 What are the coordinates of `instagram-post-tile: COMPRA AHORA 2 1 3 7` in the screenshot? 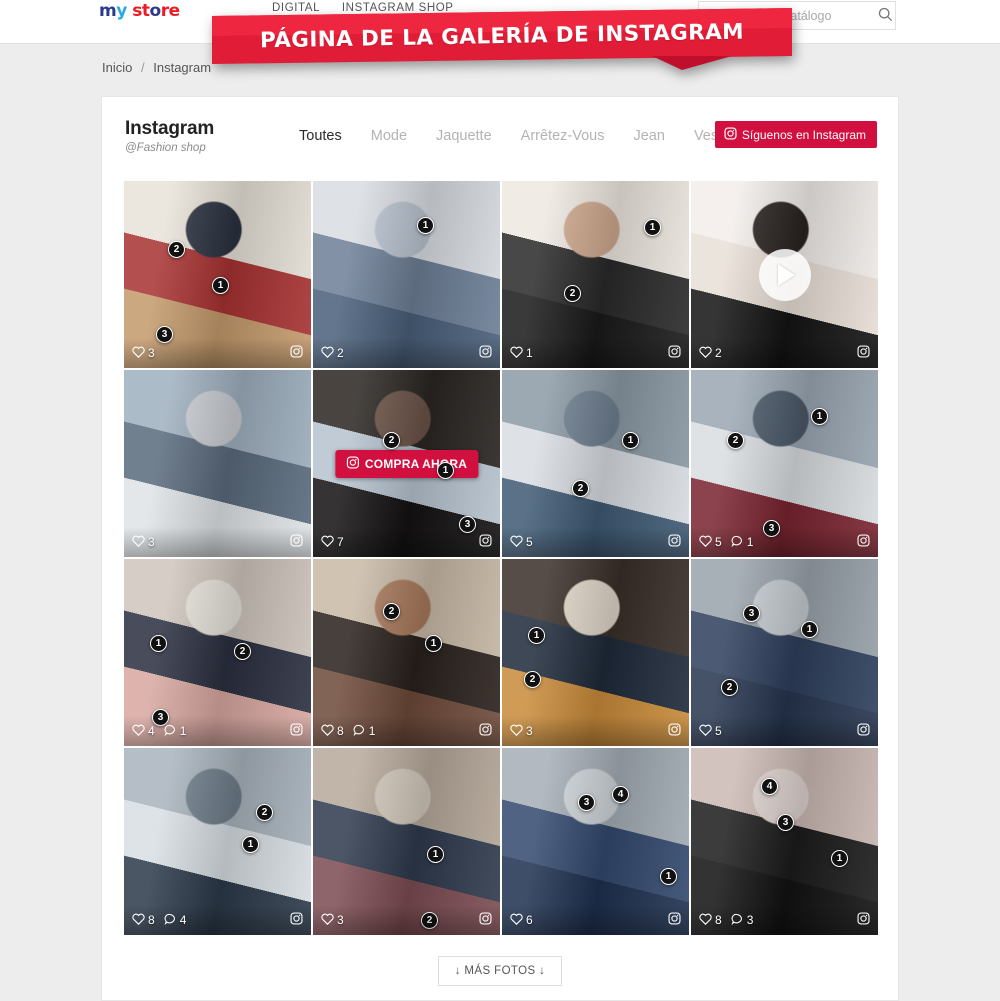 It's located at (406, 463).